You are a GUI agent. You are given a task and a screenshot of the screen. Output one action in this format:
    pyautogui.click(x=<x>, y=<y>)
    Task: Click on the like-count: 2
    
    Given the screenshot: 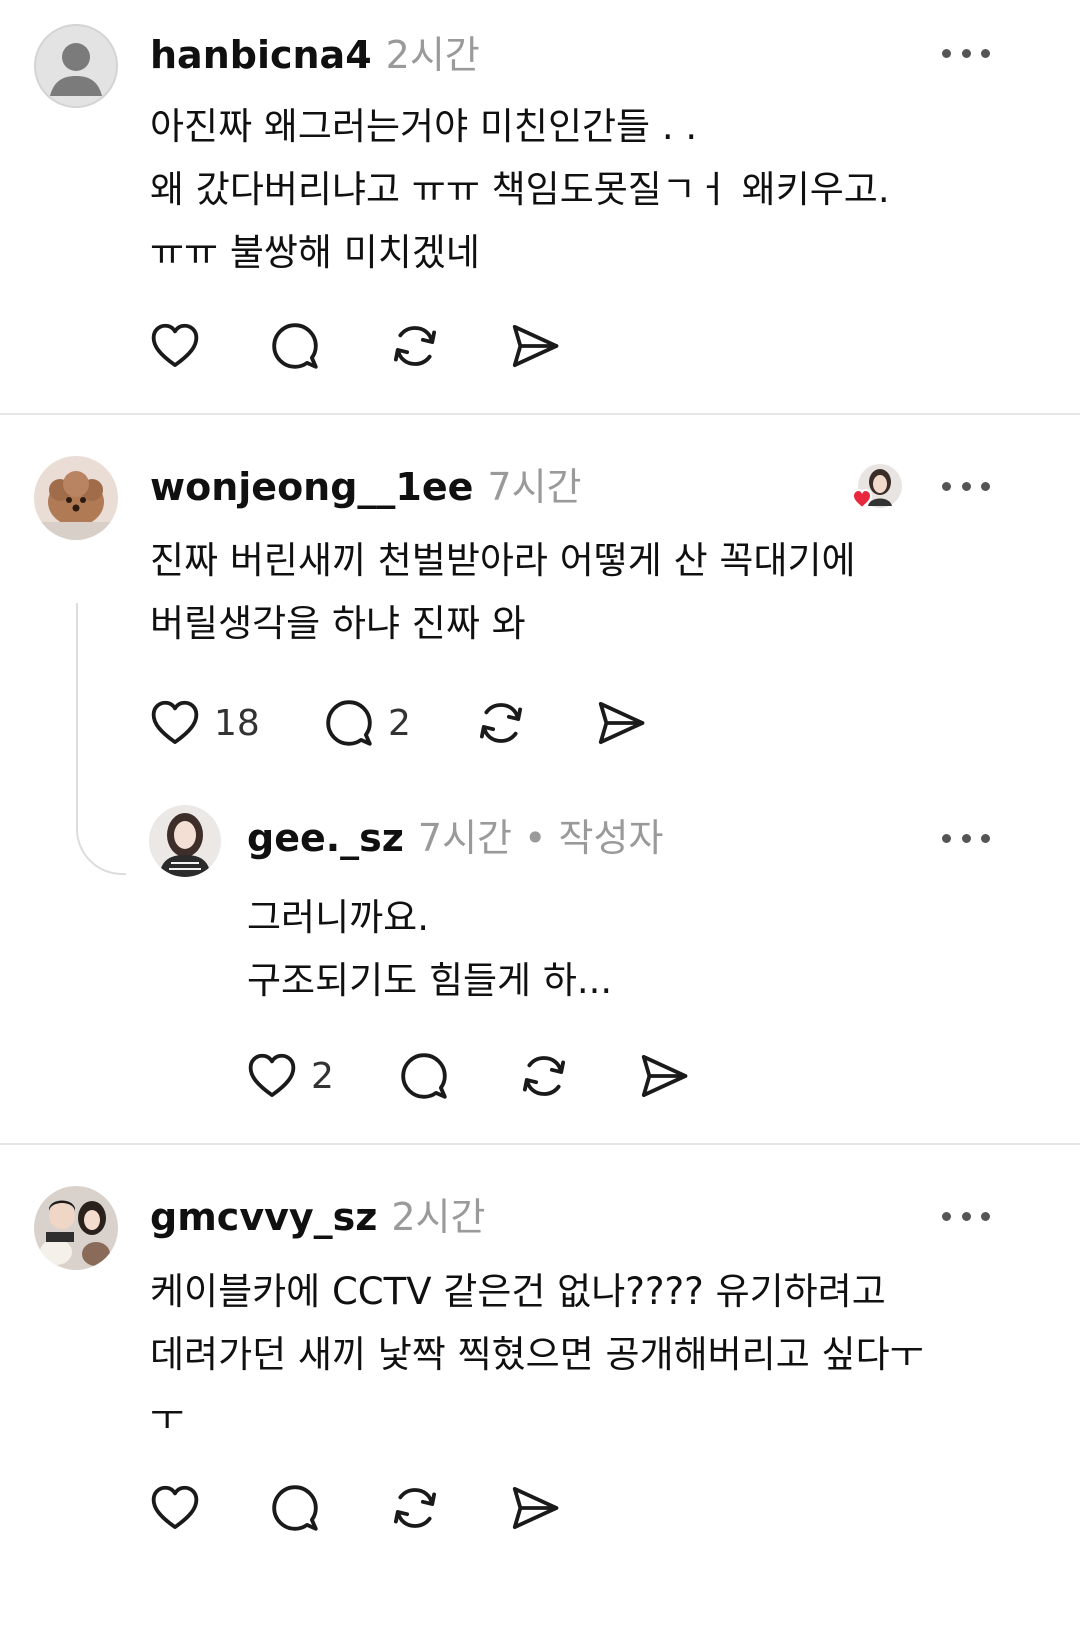 What is the action you would take?
    pyautogui.click(x=322, y=1076)
    